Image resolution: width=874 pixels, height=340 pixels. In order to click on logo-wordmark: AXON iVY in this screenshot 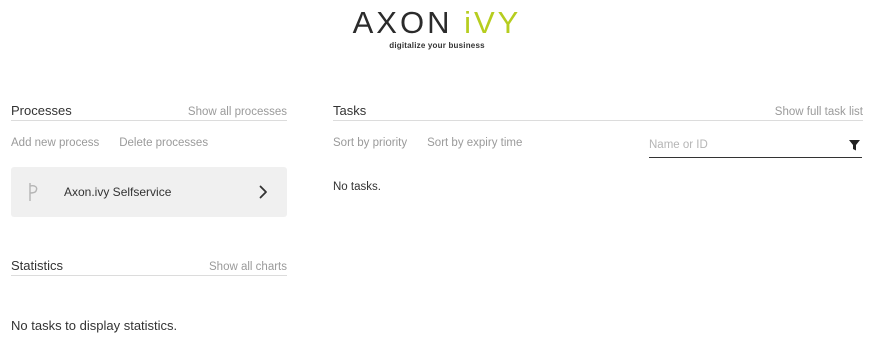, I will do `click(437, 23)`.